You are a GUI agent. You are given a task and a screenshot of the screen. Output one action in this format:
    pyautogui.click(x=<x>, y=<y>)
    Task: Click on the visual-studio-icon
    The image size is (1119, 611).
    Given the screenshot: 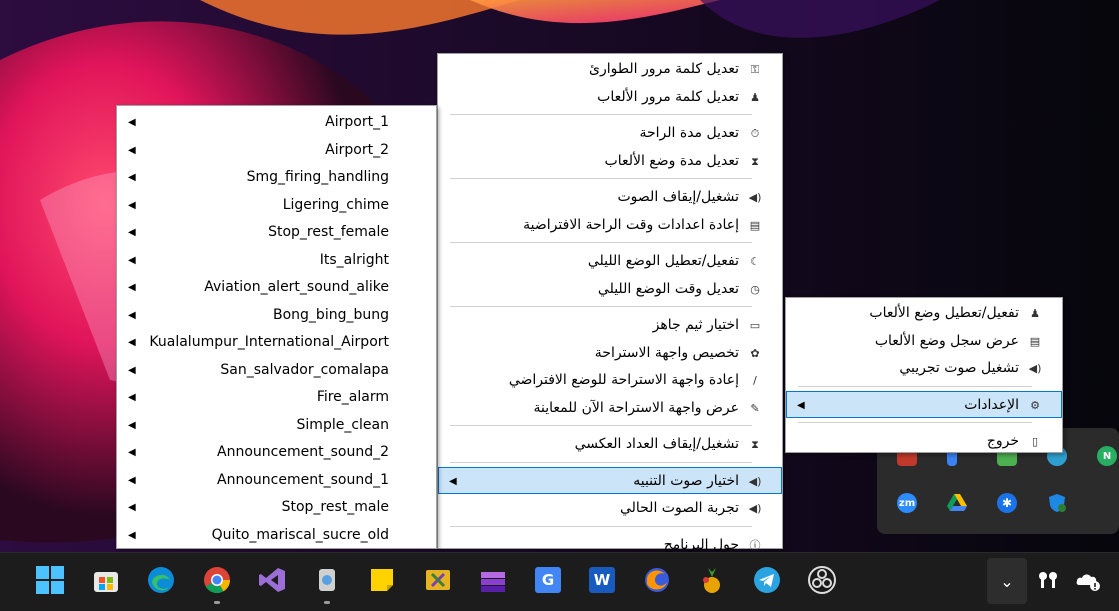 What is the action you would take?
    pyautogui.click(x=272, y=580)
    